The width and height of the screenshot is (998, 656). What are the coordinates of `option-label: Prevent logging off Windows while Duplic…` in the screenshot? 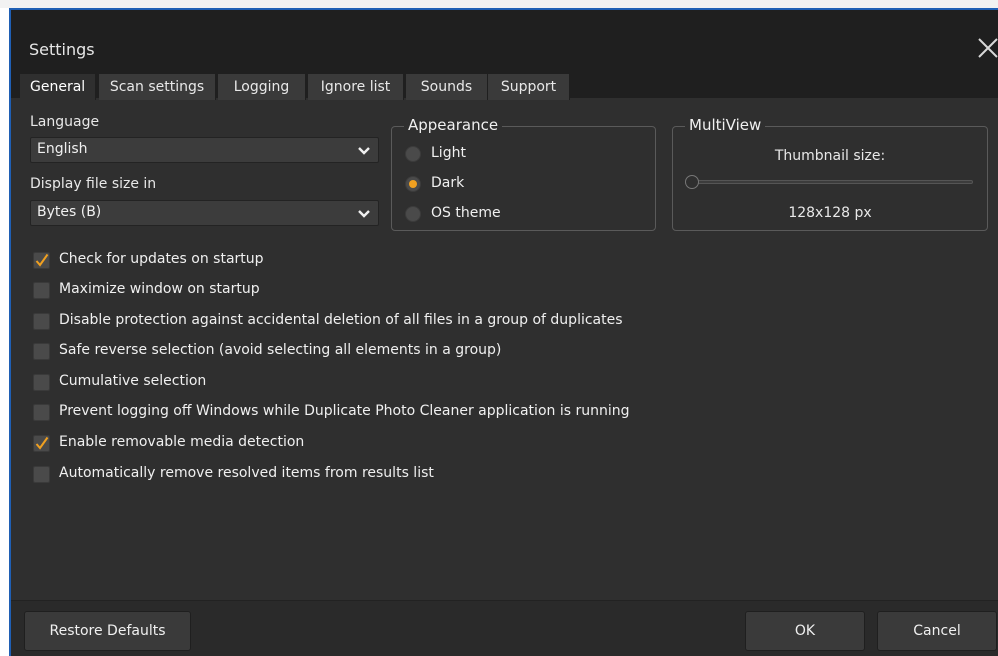 It's located at (344, 411).